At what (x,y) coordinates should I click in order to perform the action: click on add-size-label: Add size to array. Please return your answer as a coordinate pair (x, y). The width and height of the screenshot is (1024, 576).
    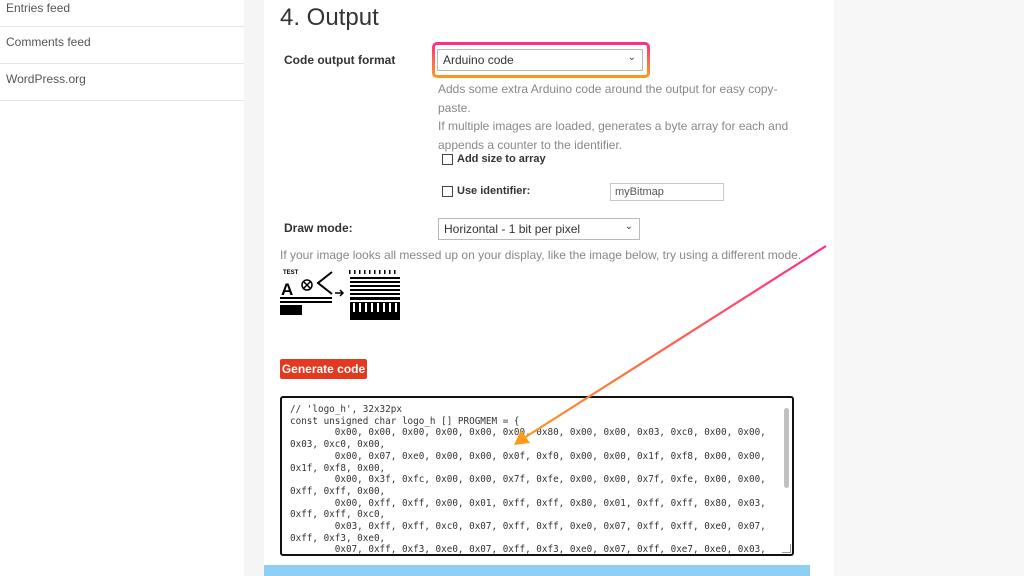
    Looking at the image, I should click on (501, 159).